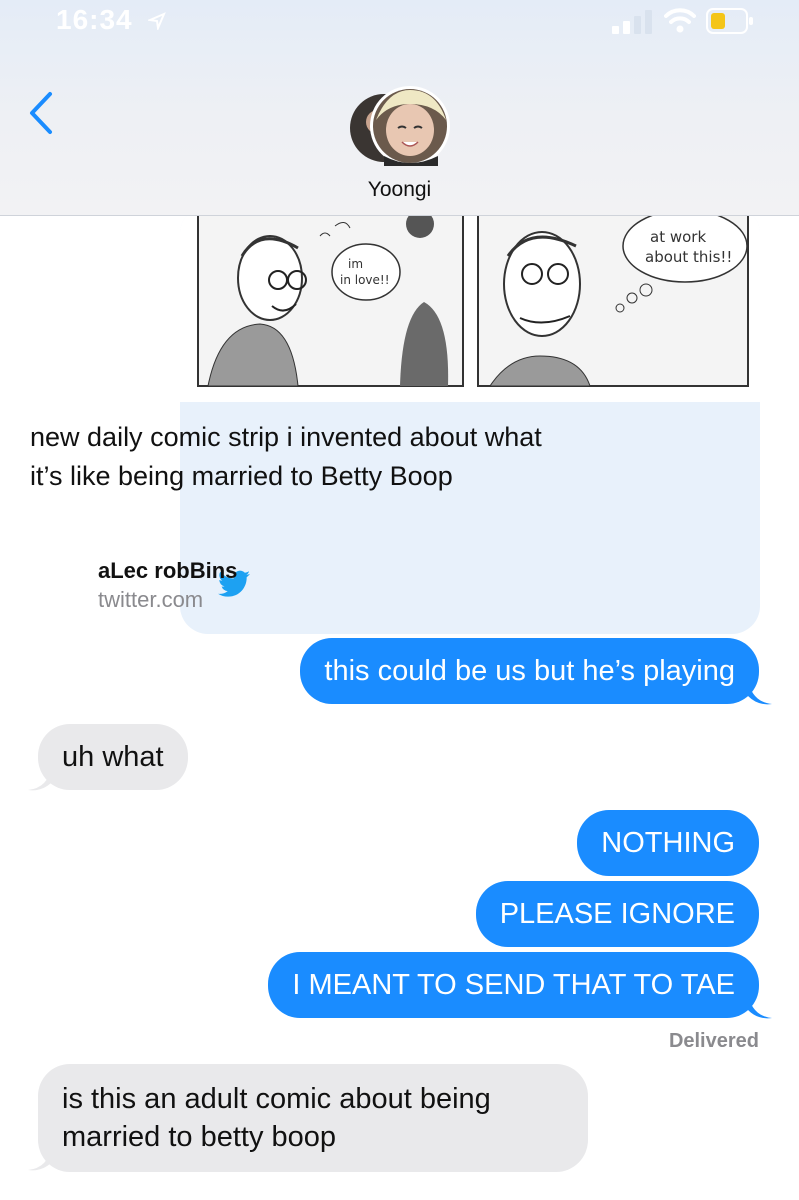 Image resolution: width=799 pixels, height=1200 pixels. I want to click on link-preview-source: aLec robBins twitter.com, so click(167, 585).